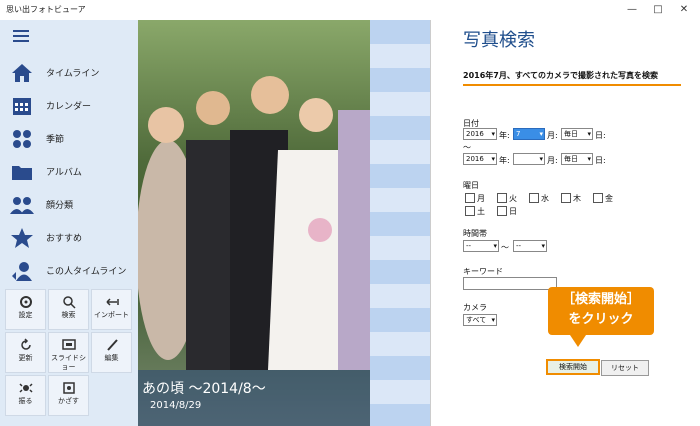  What do you see at coordinates (204, 389) in the screenshot?
I see `photo-caption: あの頃 ～2014/8～` at bounding box center [204, 389].